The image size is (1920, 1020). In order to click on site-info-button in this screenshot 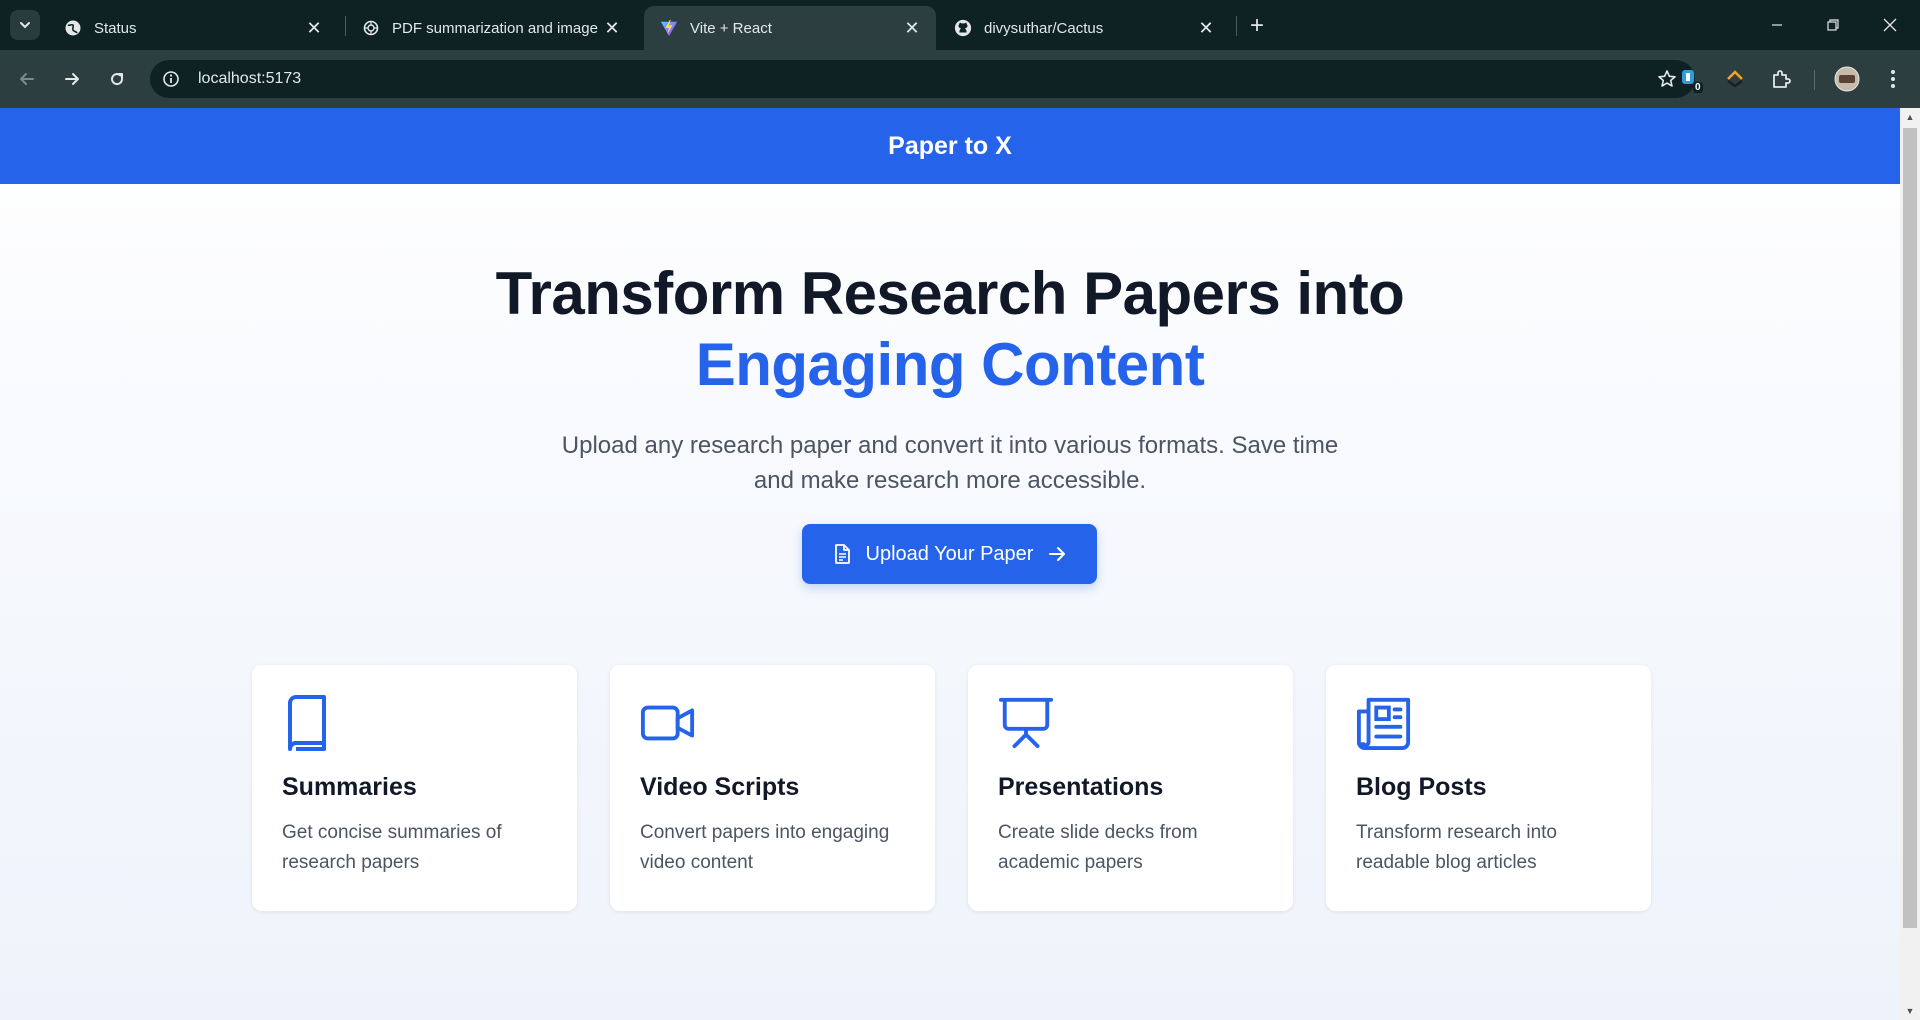, I will do `click(171, 79)`.